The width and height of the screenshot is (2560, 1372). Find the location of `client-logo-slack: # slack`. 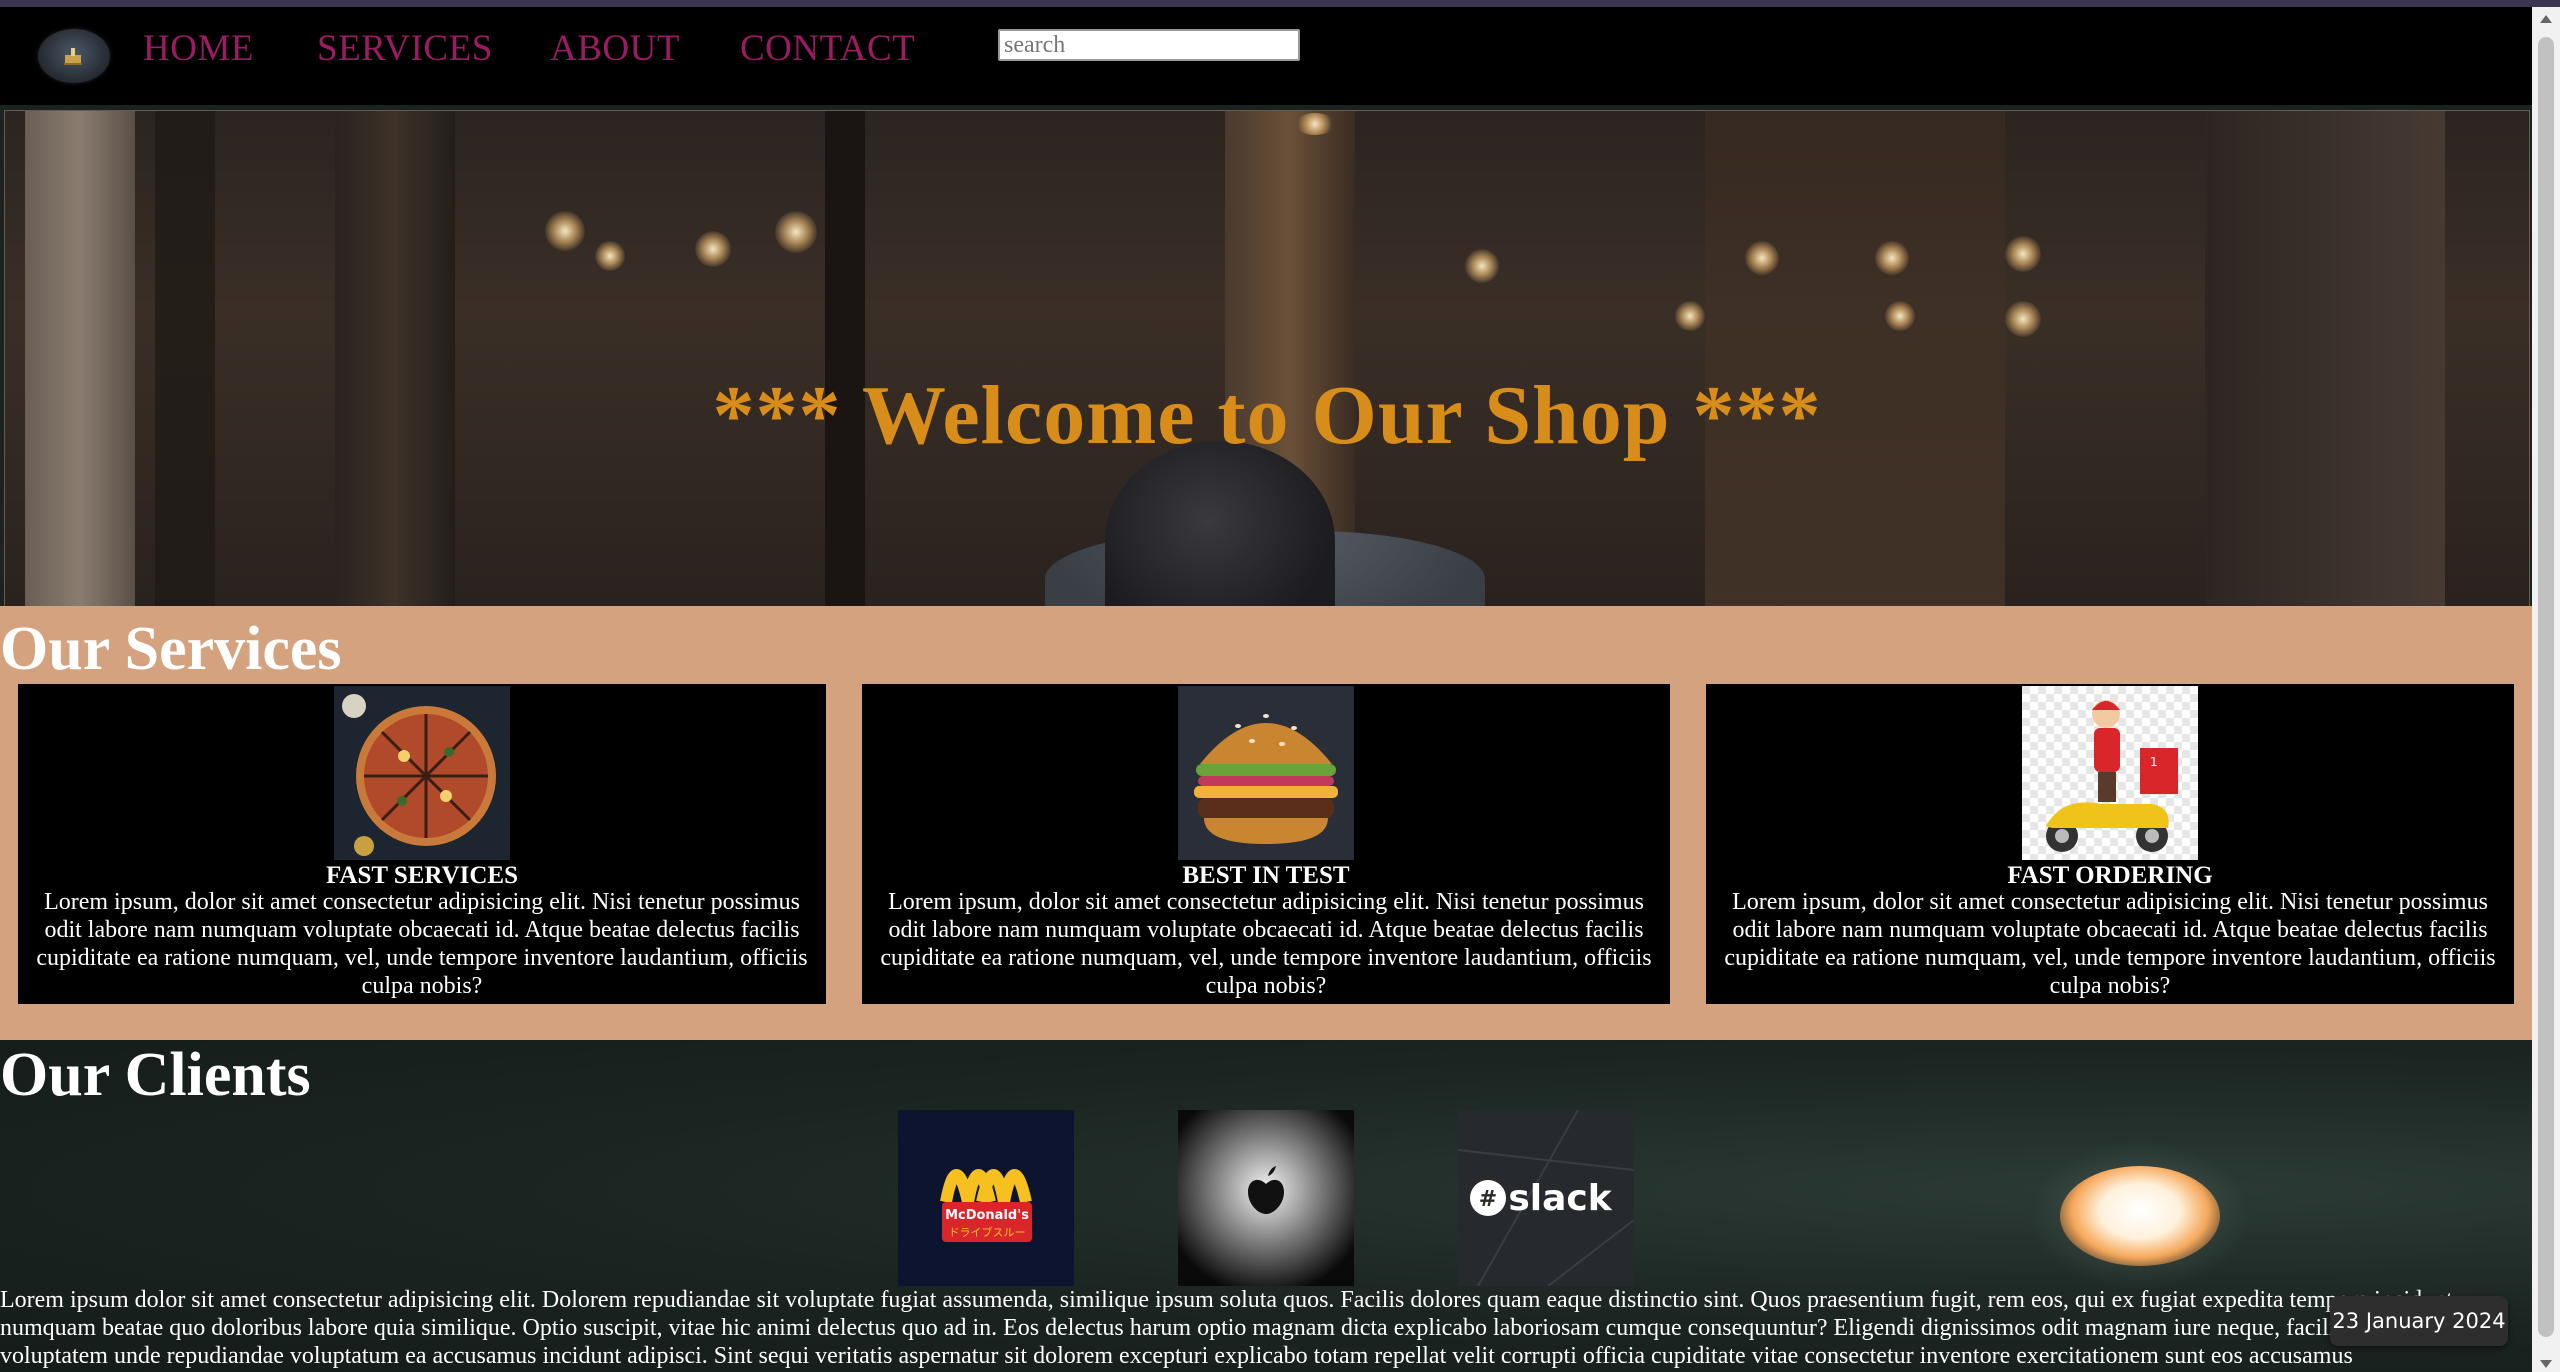

client-logo-slack: # slack is located at coordinates (1546, 1198).